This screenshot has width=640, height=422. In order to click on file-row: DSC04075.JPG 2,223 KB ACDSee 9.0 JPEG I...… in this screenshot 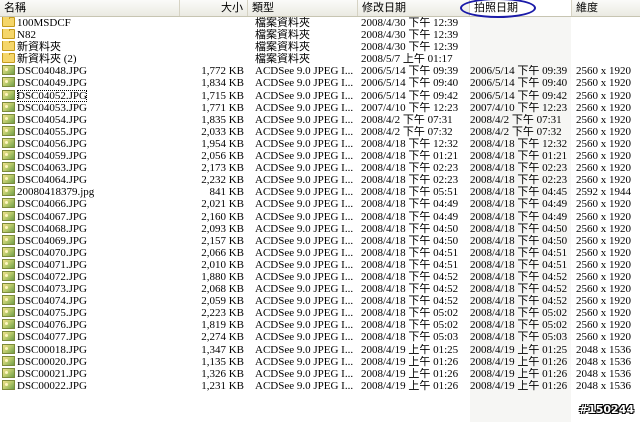, I will do `click(320, 313)`.